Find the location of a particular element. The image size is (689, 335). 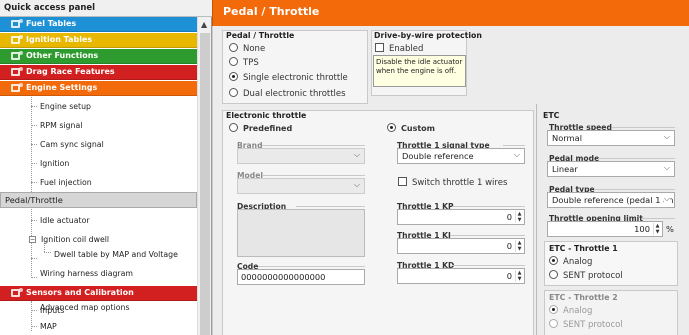

sidebar-item-engine-setup: Engine setup is located at coordinates (98, 106).